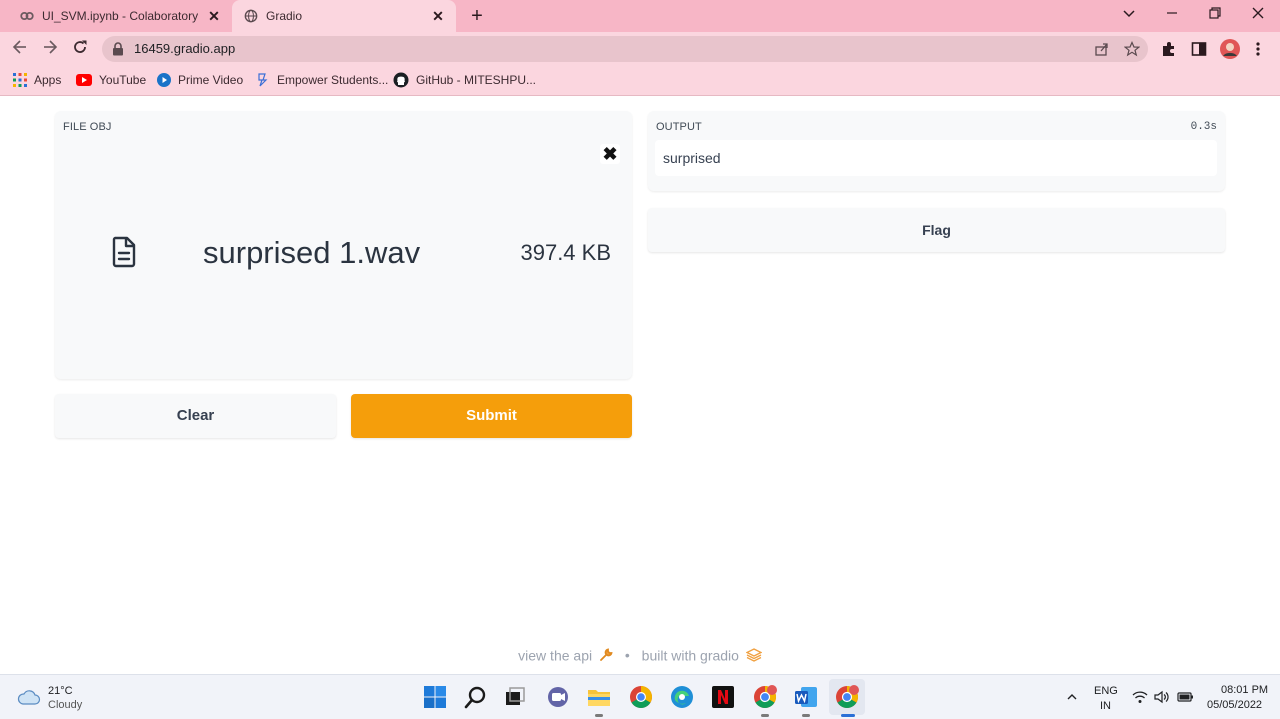 This screenshot has height=719, width=1280. Describe the element at coordinates (1140, 697) in the screenshot. I see `wifi-icon` at that location.